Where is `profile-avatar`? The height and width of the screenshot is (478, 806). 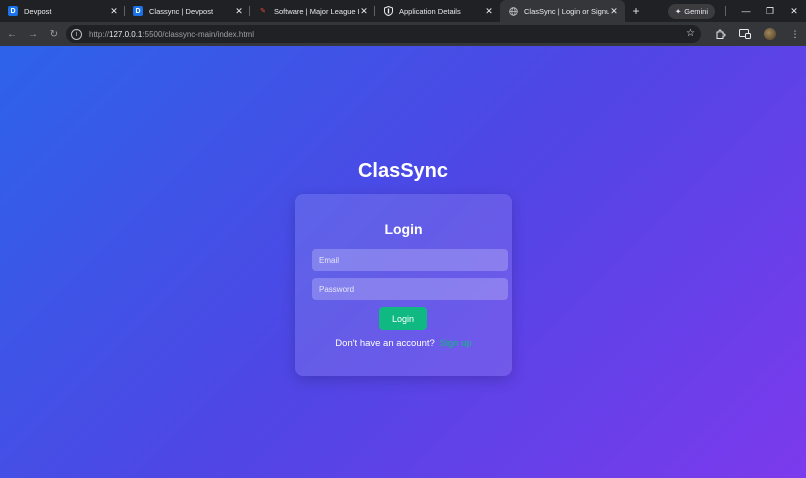 profile-avatar is located at coordinates (770, 34).